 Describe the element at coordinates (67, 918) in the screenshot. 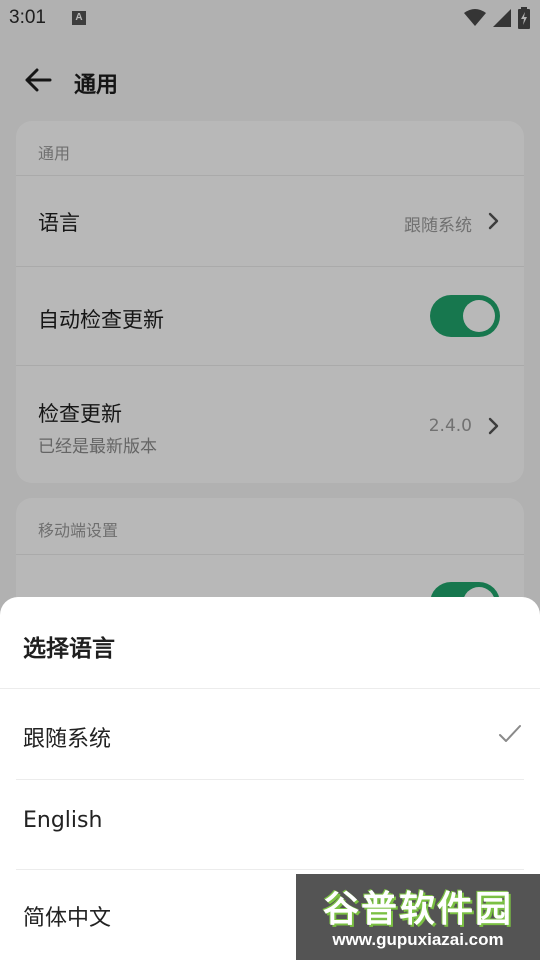

I see `option-label: 简体中文` at that location.